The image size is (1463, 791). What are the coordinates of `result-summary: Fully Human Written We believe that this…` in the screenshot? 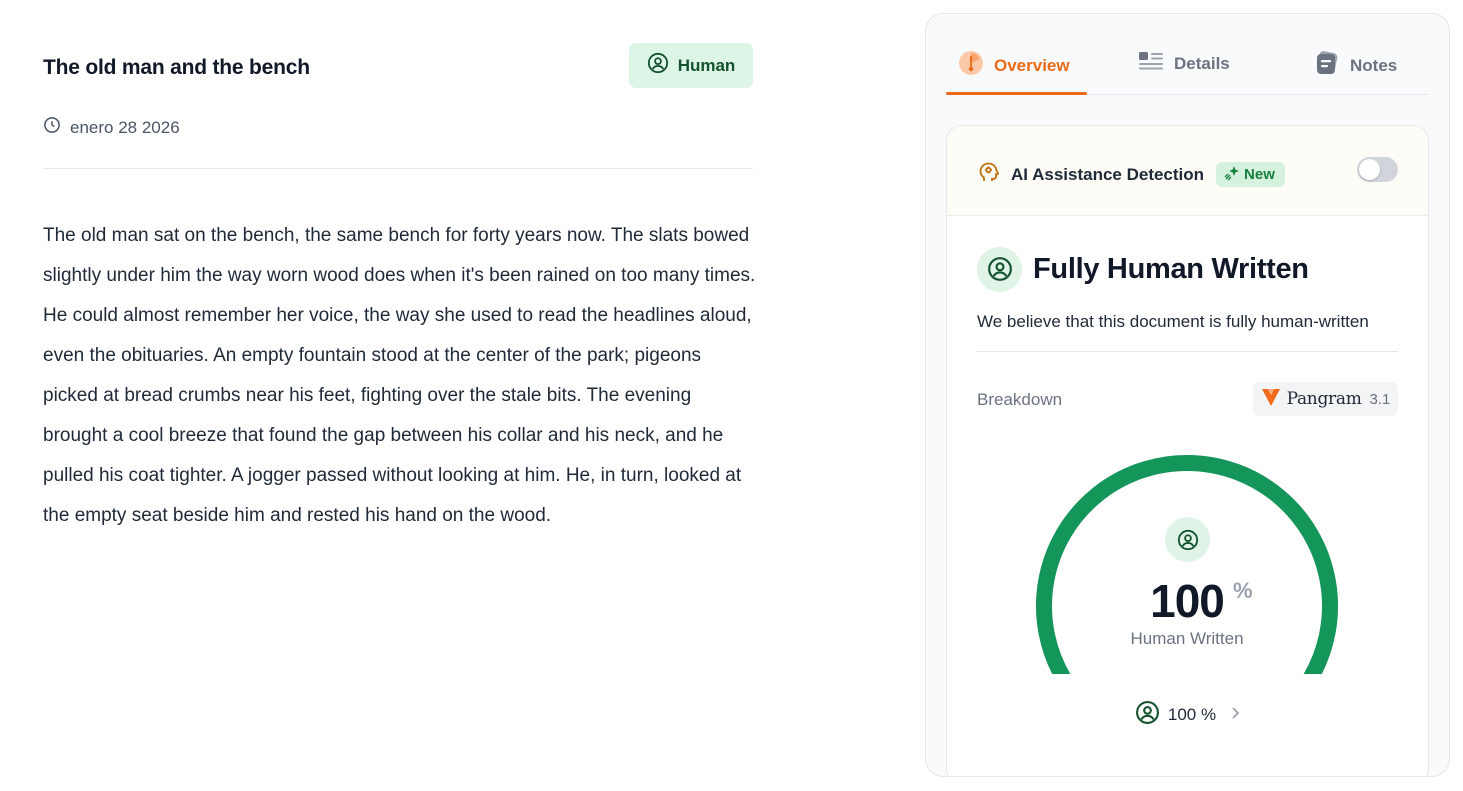 It's located at (1187, 299).